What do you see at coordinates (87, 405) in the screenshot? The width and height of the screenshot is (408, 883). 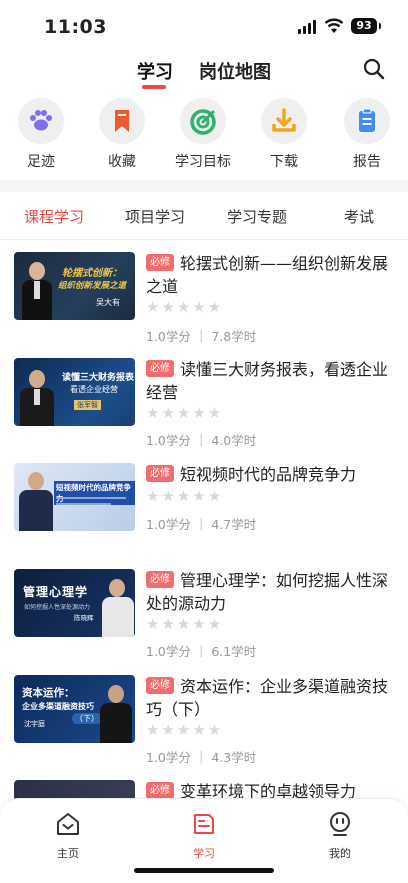 I see `thumb-lecturer: 张军智` at bounding box center [87, 405].